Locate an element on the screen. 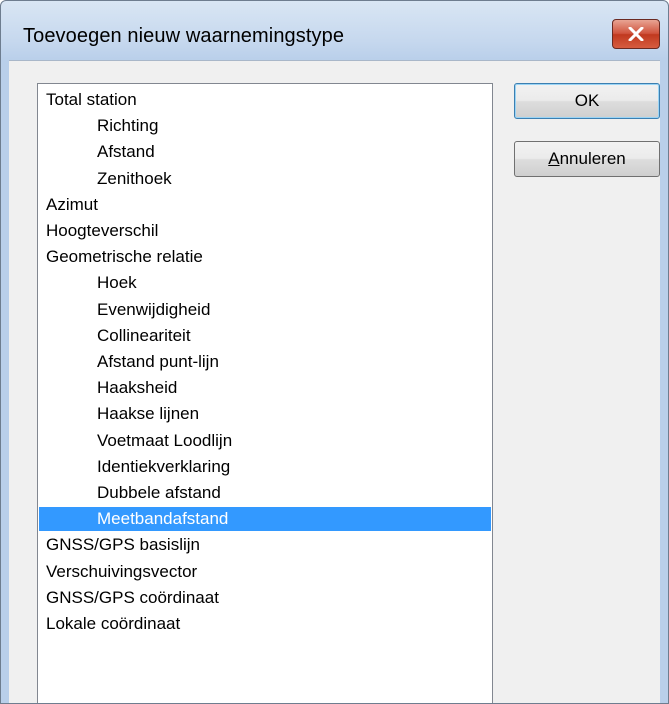 The width and height of the screenshot is (669, 704). ok-button: OK is located at coordinates (587, 101).